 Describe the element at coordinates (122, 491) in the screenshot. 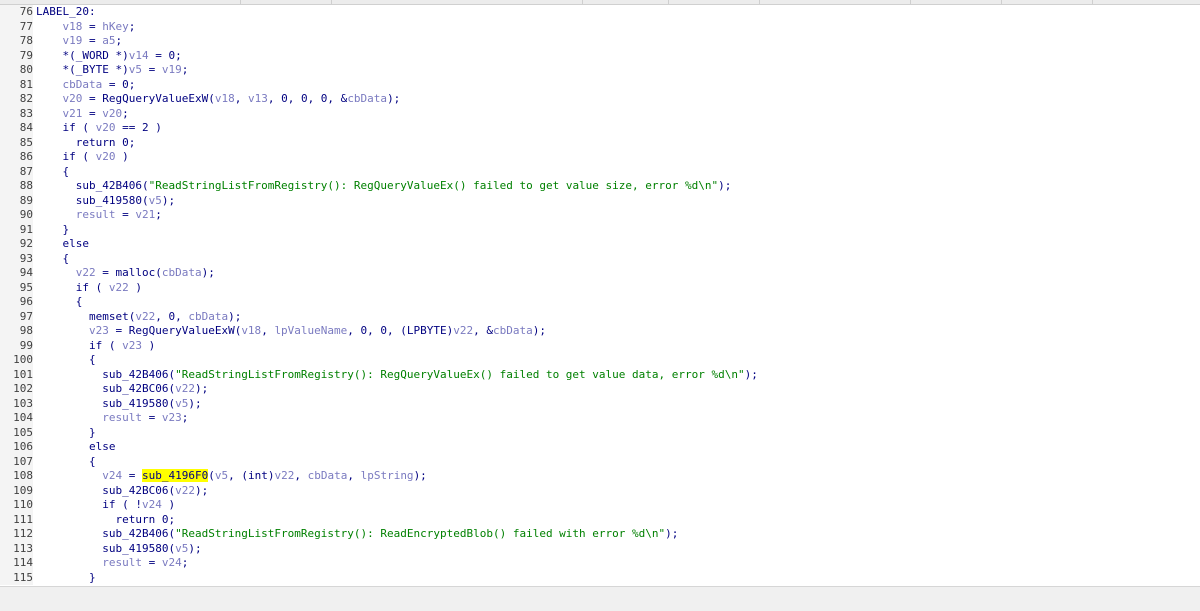

I see `code-text: sub_42BC06(v22);` at that location.